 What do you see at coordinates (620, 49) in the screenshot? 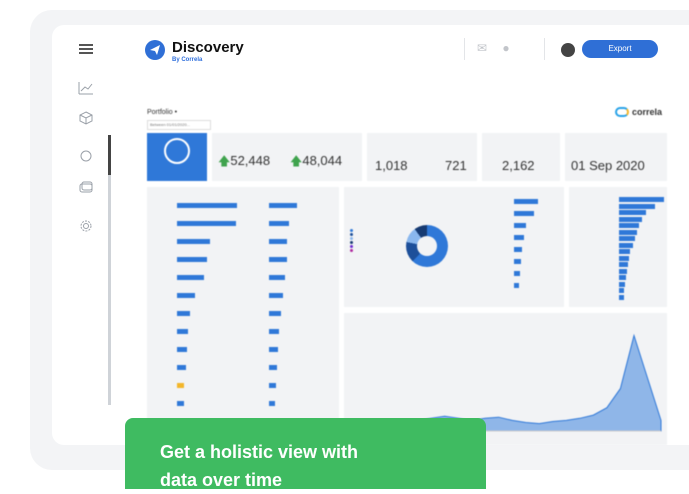
I see `export-button: Export` at bounding box center [620, 49].